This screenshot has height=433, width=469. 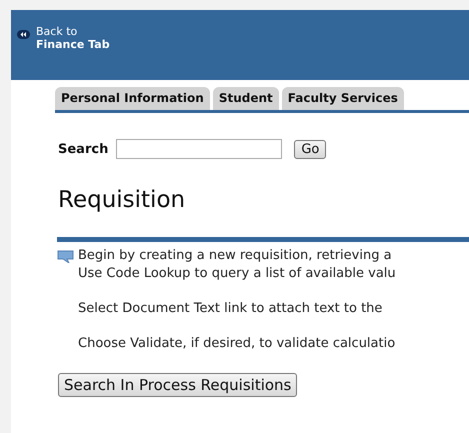 I want to click on search-label: Search, so click(x=83, y=149).